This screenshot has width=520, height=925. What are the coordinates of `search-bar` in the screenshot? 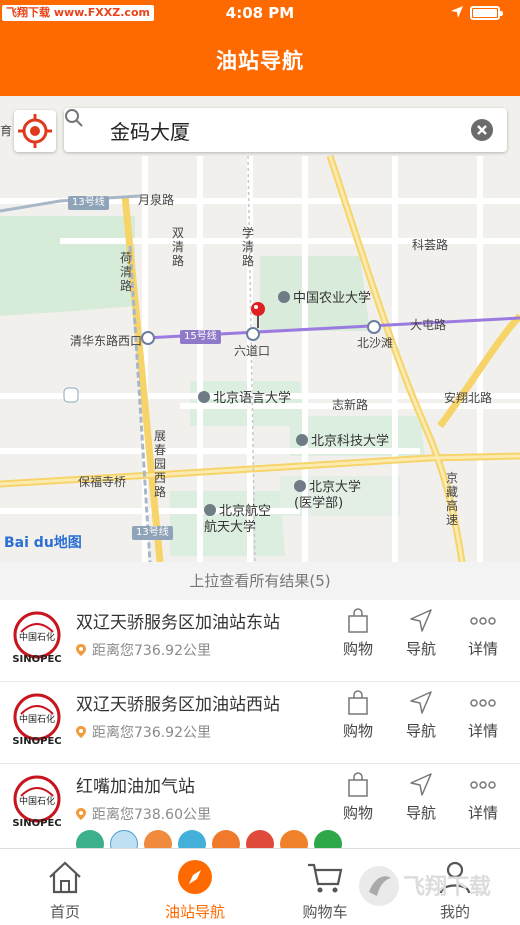 It's located at (285, 130).